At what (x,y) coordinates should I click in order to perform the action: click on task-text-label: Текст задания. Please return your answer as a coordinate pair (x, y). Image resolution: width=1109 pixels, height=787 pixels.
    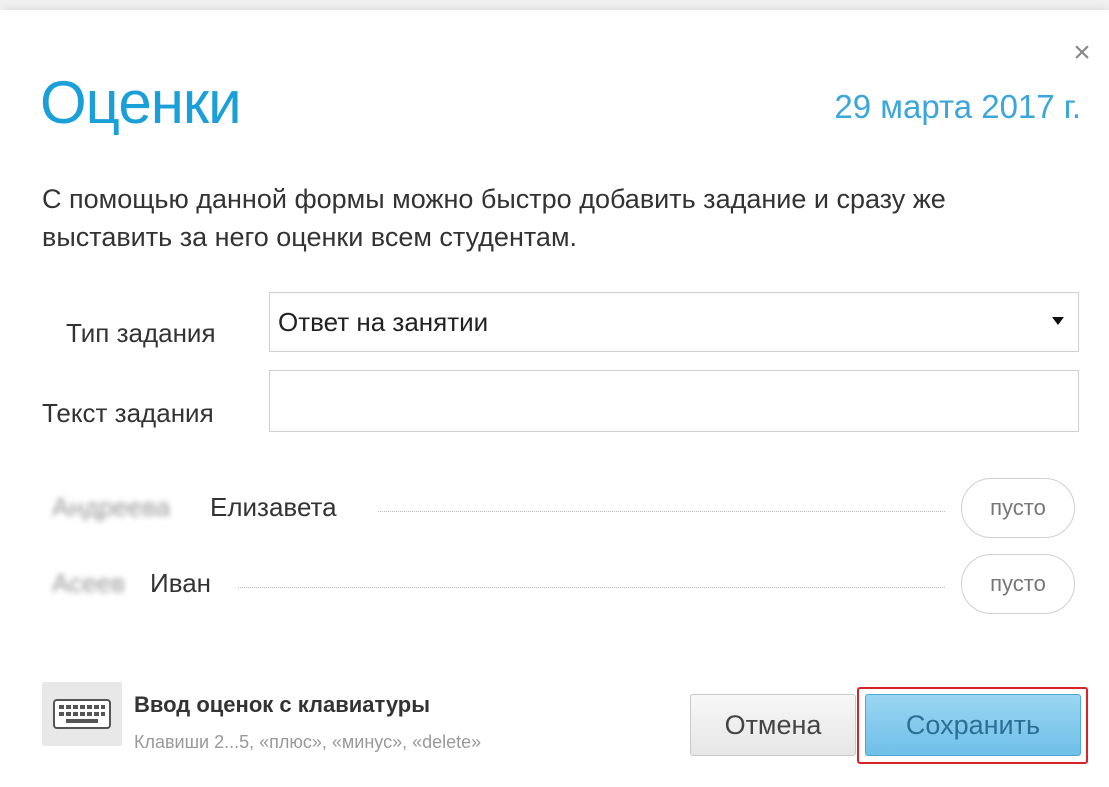
    Looking at the image, I should click on (128, 413).